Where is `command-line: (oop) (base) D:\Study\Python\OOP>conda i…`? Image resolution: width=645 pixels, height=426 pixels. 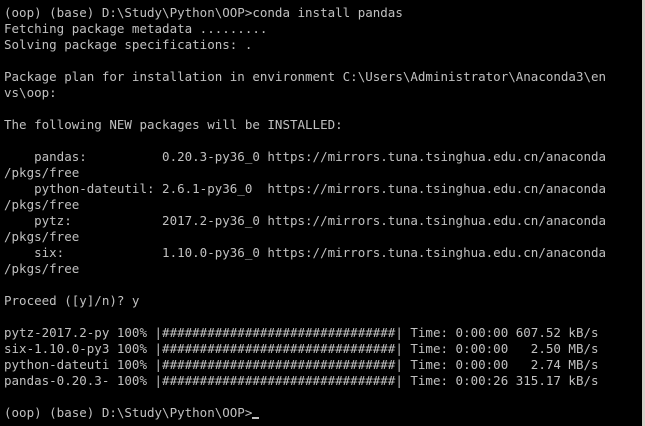 command-line: (oop) (base) D:\Study\Python\OOP>conda i… is located at coordinates (203, 12).